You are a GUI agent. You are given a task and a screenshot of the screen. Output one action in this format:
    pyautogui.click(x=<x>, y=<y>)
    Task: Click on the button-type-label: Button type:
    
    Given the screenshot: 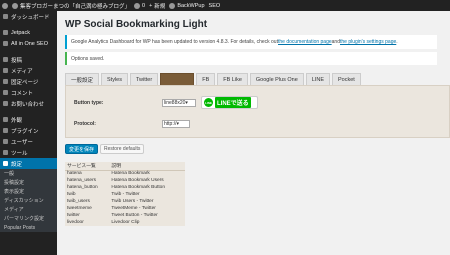 What is the action you would take?
    pyautogui.click(x=89, y=103)
    